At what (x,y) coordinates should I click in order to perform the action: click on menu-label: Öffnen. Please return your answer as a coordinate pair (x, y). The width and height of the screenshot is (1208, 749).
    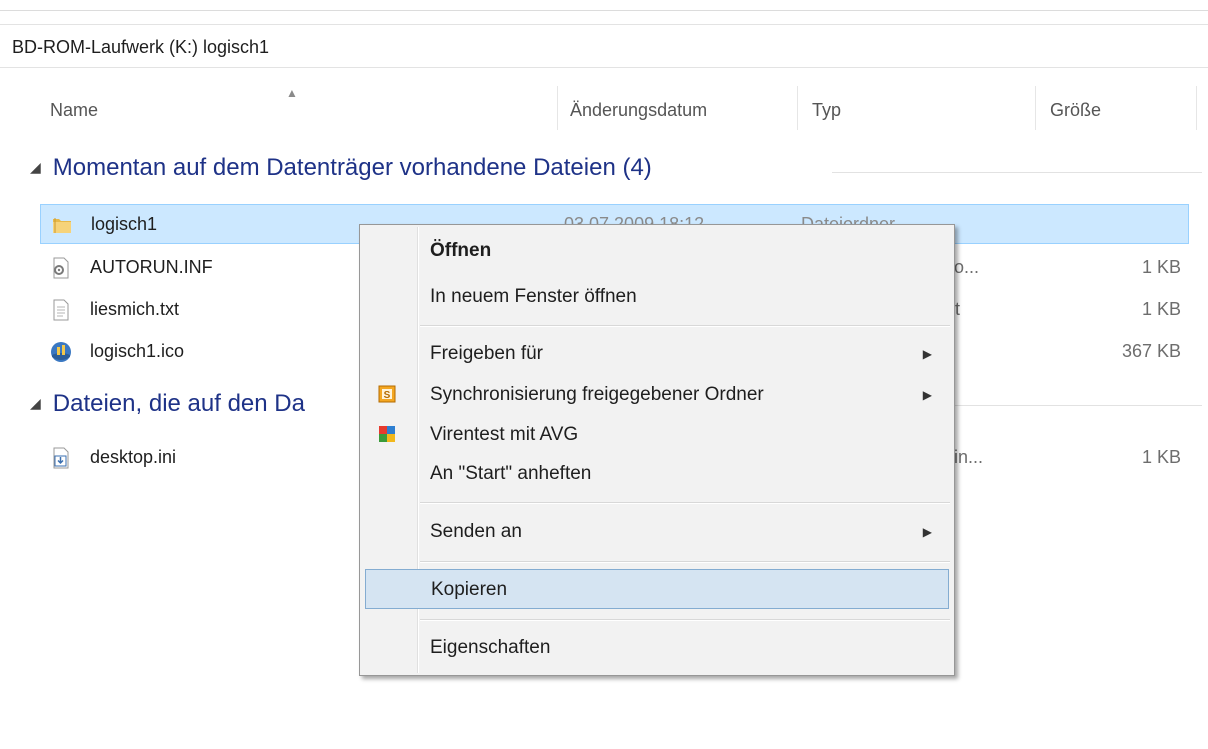
    Looking at the image, I should click on (461, 250).